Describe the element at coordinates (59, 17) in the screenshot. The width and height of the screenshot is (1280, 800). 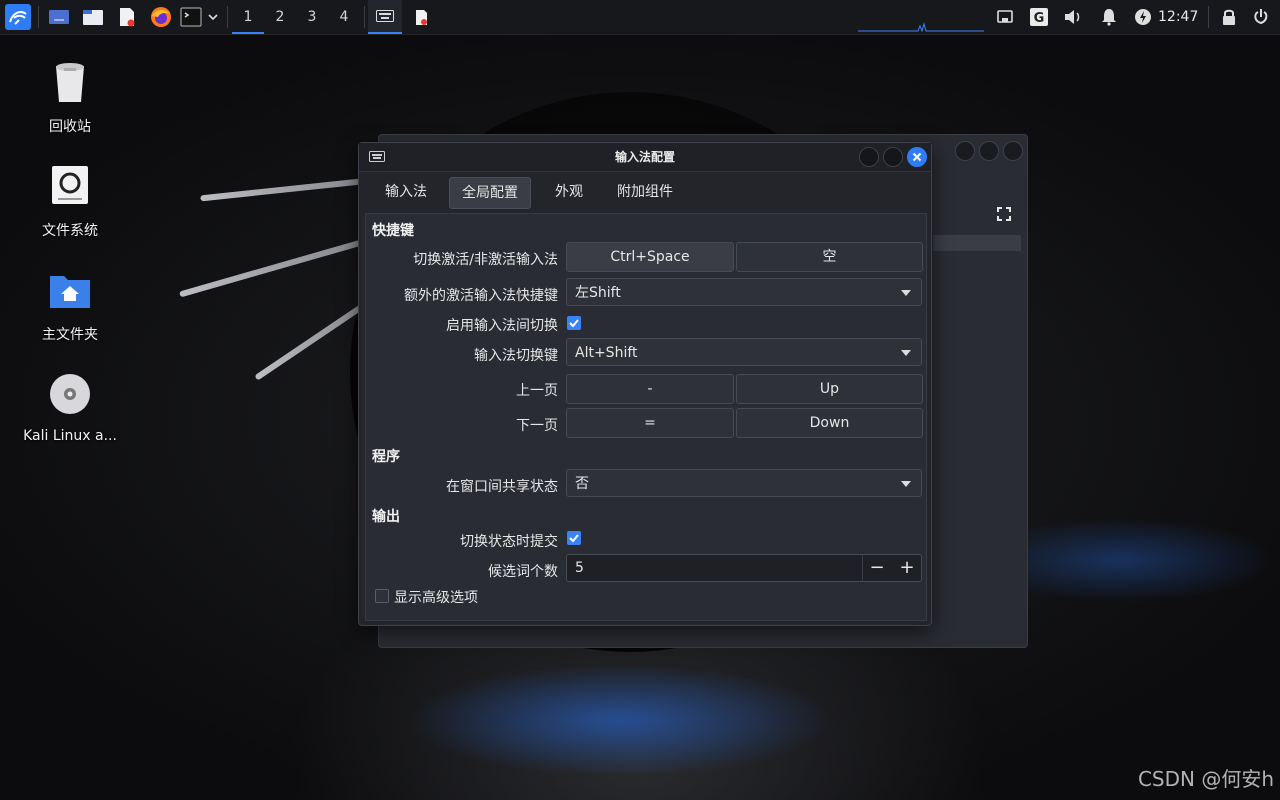
I see `desktop-icon` at that location.